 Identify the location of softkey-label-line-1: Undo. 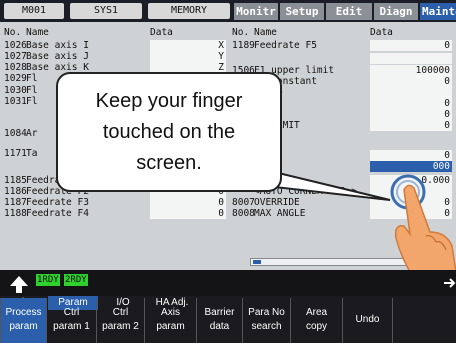
(367, 319).